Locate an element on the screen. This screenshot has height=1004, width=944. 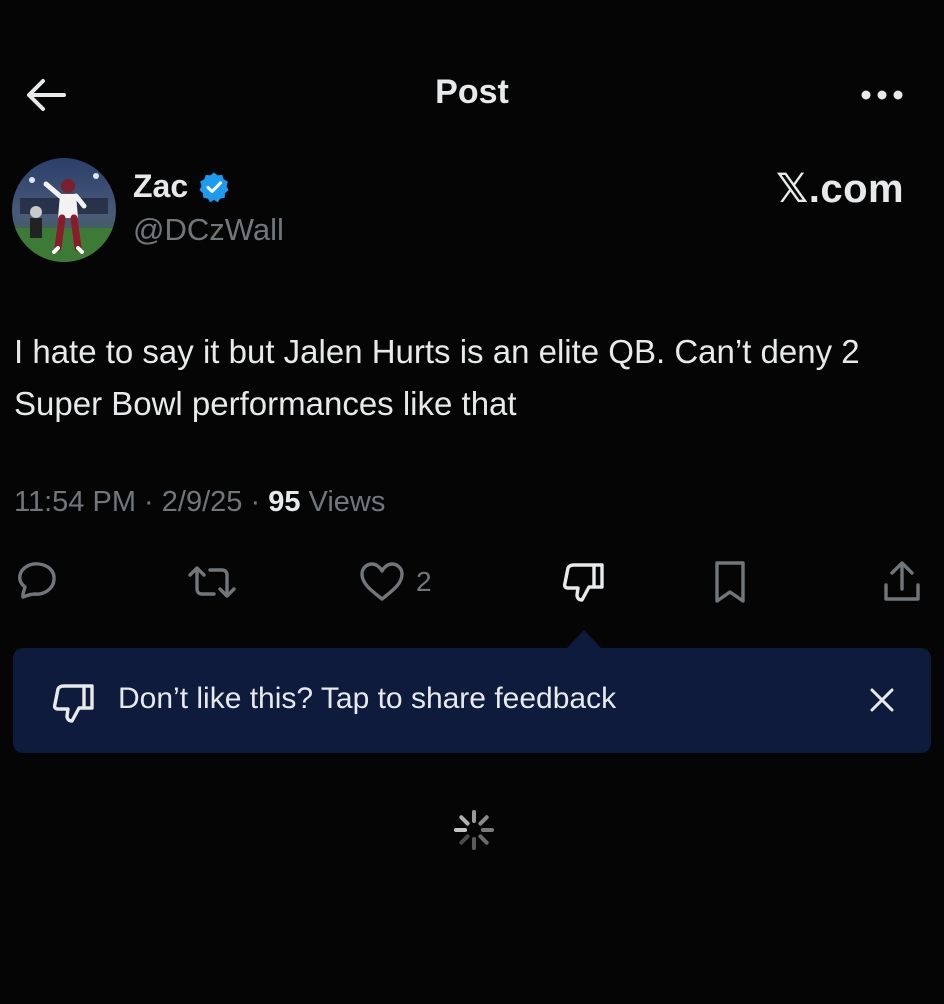
reply-button is located at coordinates (37, 582).